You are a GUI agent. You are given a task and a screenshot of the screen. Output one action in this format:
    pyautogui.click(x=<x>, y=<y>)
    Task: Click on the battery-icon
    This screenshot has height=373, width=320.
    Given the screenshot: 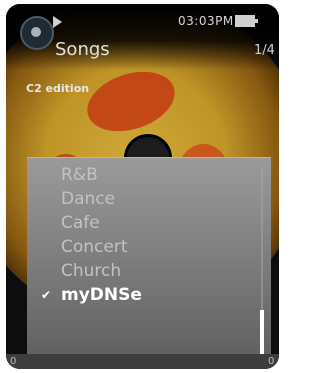 What is the action you would take?
    pyautogui.click(x=246, y=21)
    